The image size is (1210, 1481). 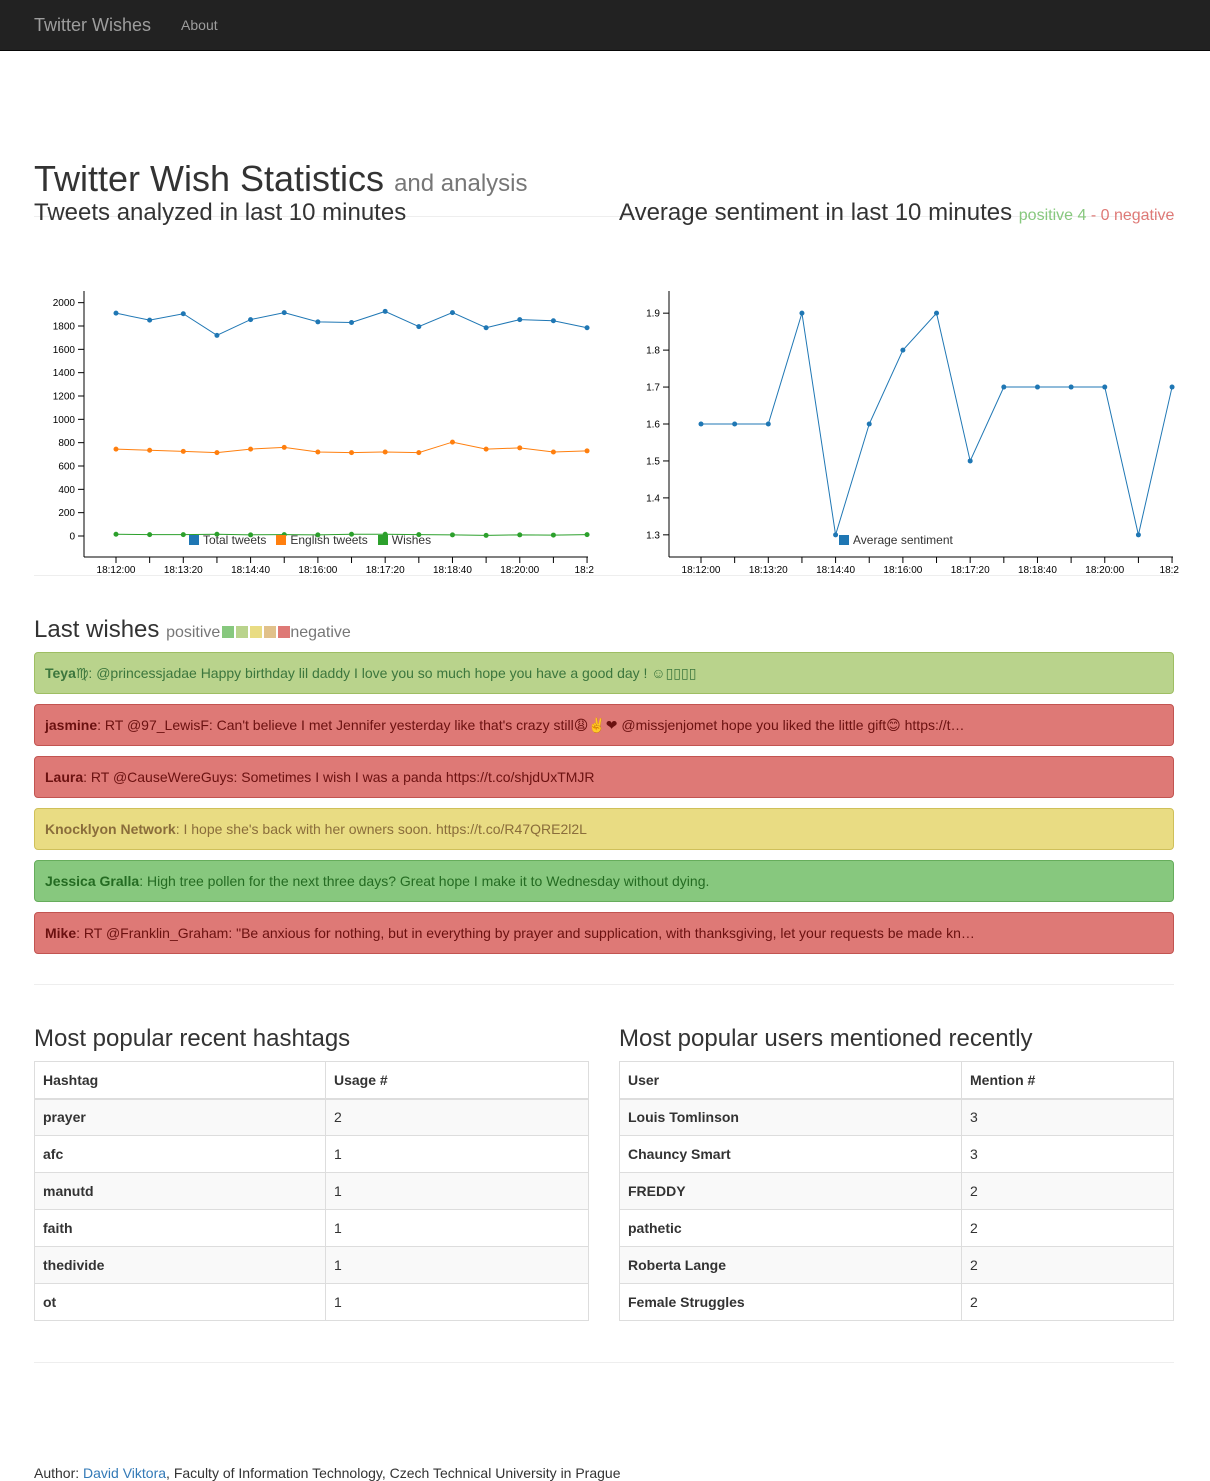 What do you see at coordinates (92, 881) in the screenshot?
I see `wish-user: Jessica Gralla` at bounding box center [92, 881].